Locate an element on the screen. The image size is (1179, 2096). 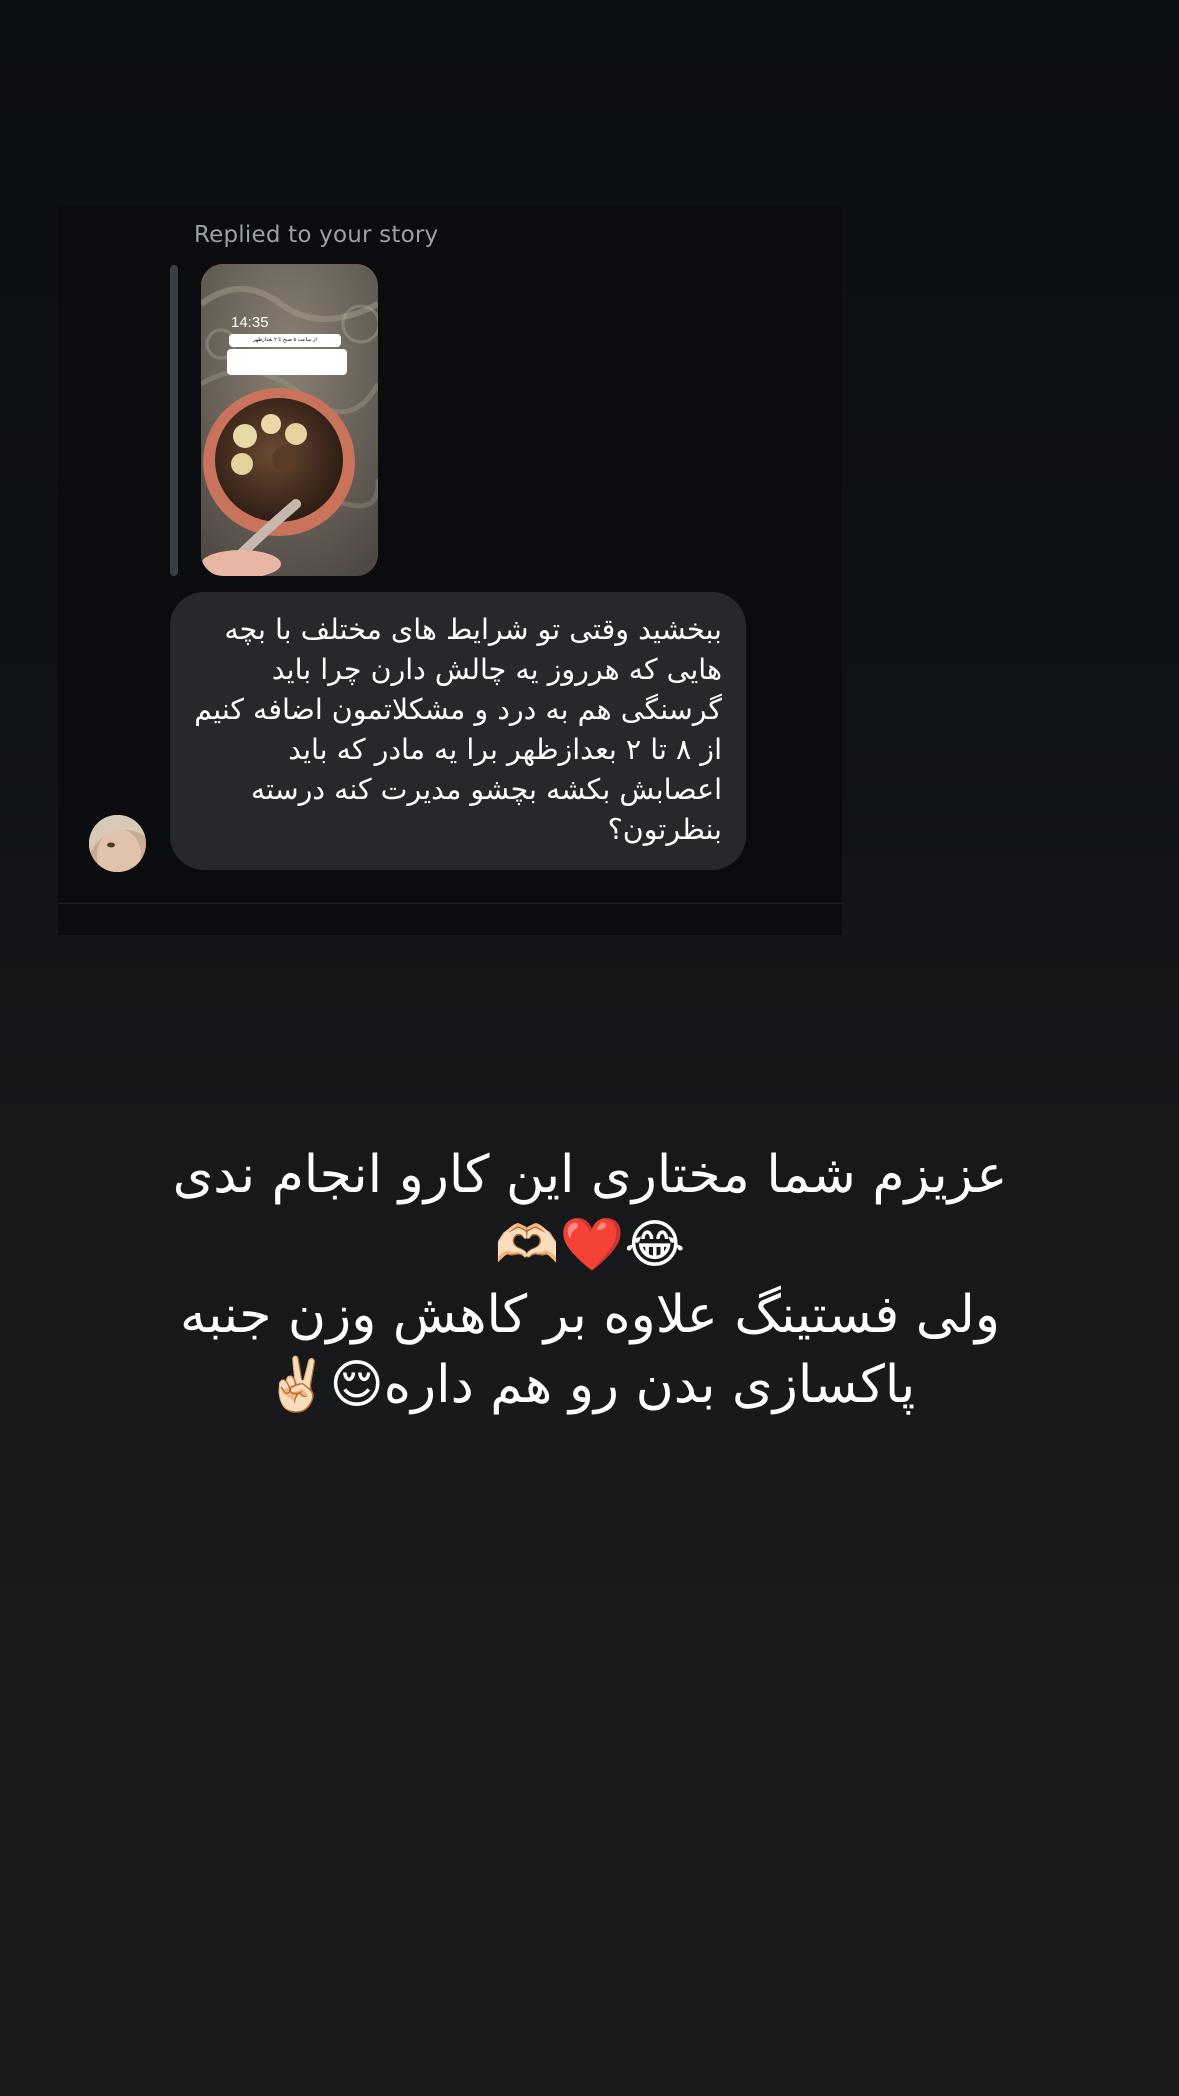
story-thumbnail-image is located at coordinates (289, 420).